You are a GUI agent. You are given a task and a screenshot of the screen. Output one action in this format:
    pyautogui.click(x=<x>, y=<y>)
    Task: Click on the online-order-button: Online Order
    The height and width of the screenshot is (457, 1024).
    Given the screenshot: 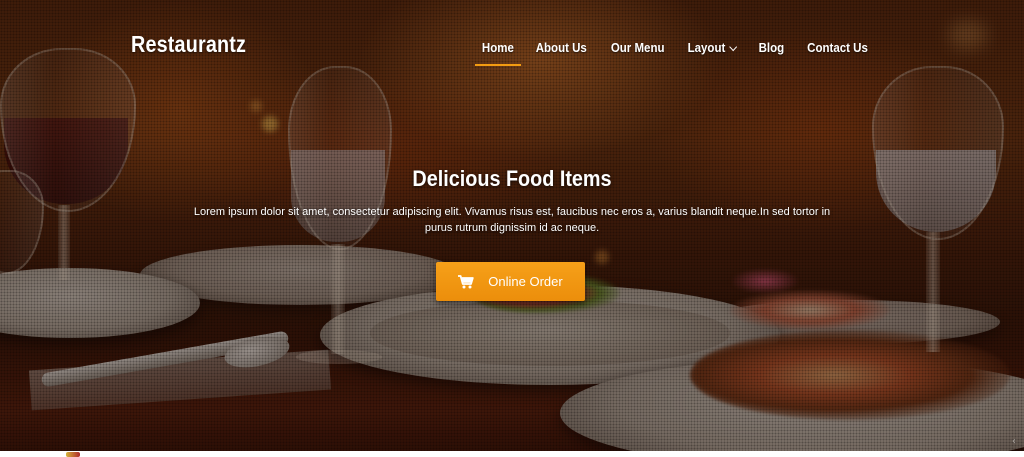 What is the action you would take?
    pyautogui.click(x=510, y=281)
    